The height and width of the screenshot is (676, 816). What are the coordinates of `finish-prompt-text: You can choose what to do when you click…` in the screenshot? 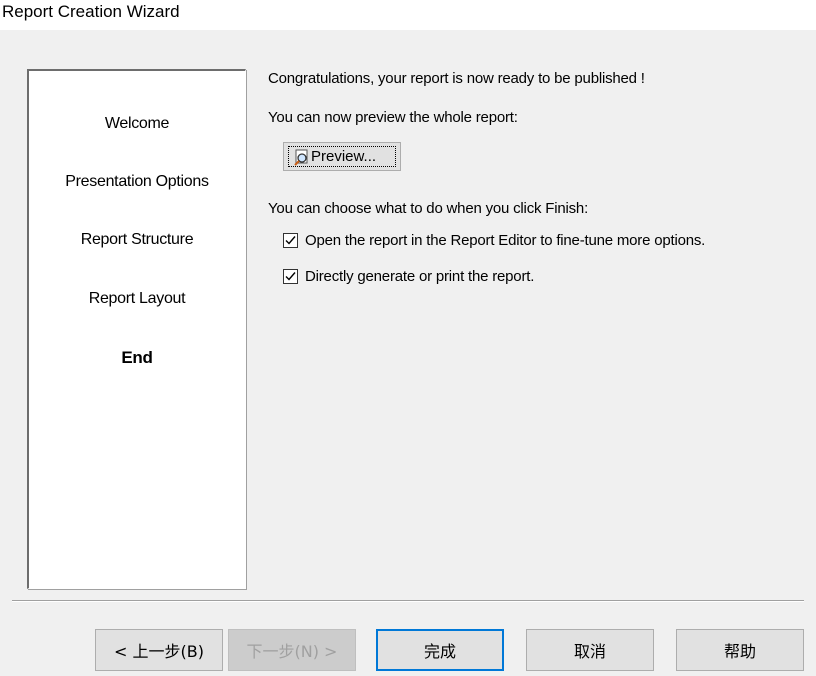 It's located at (428, 208).